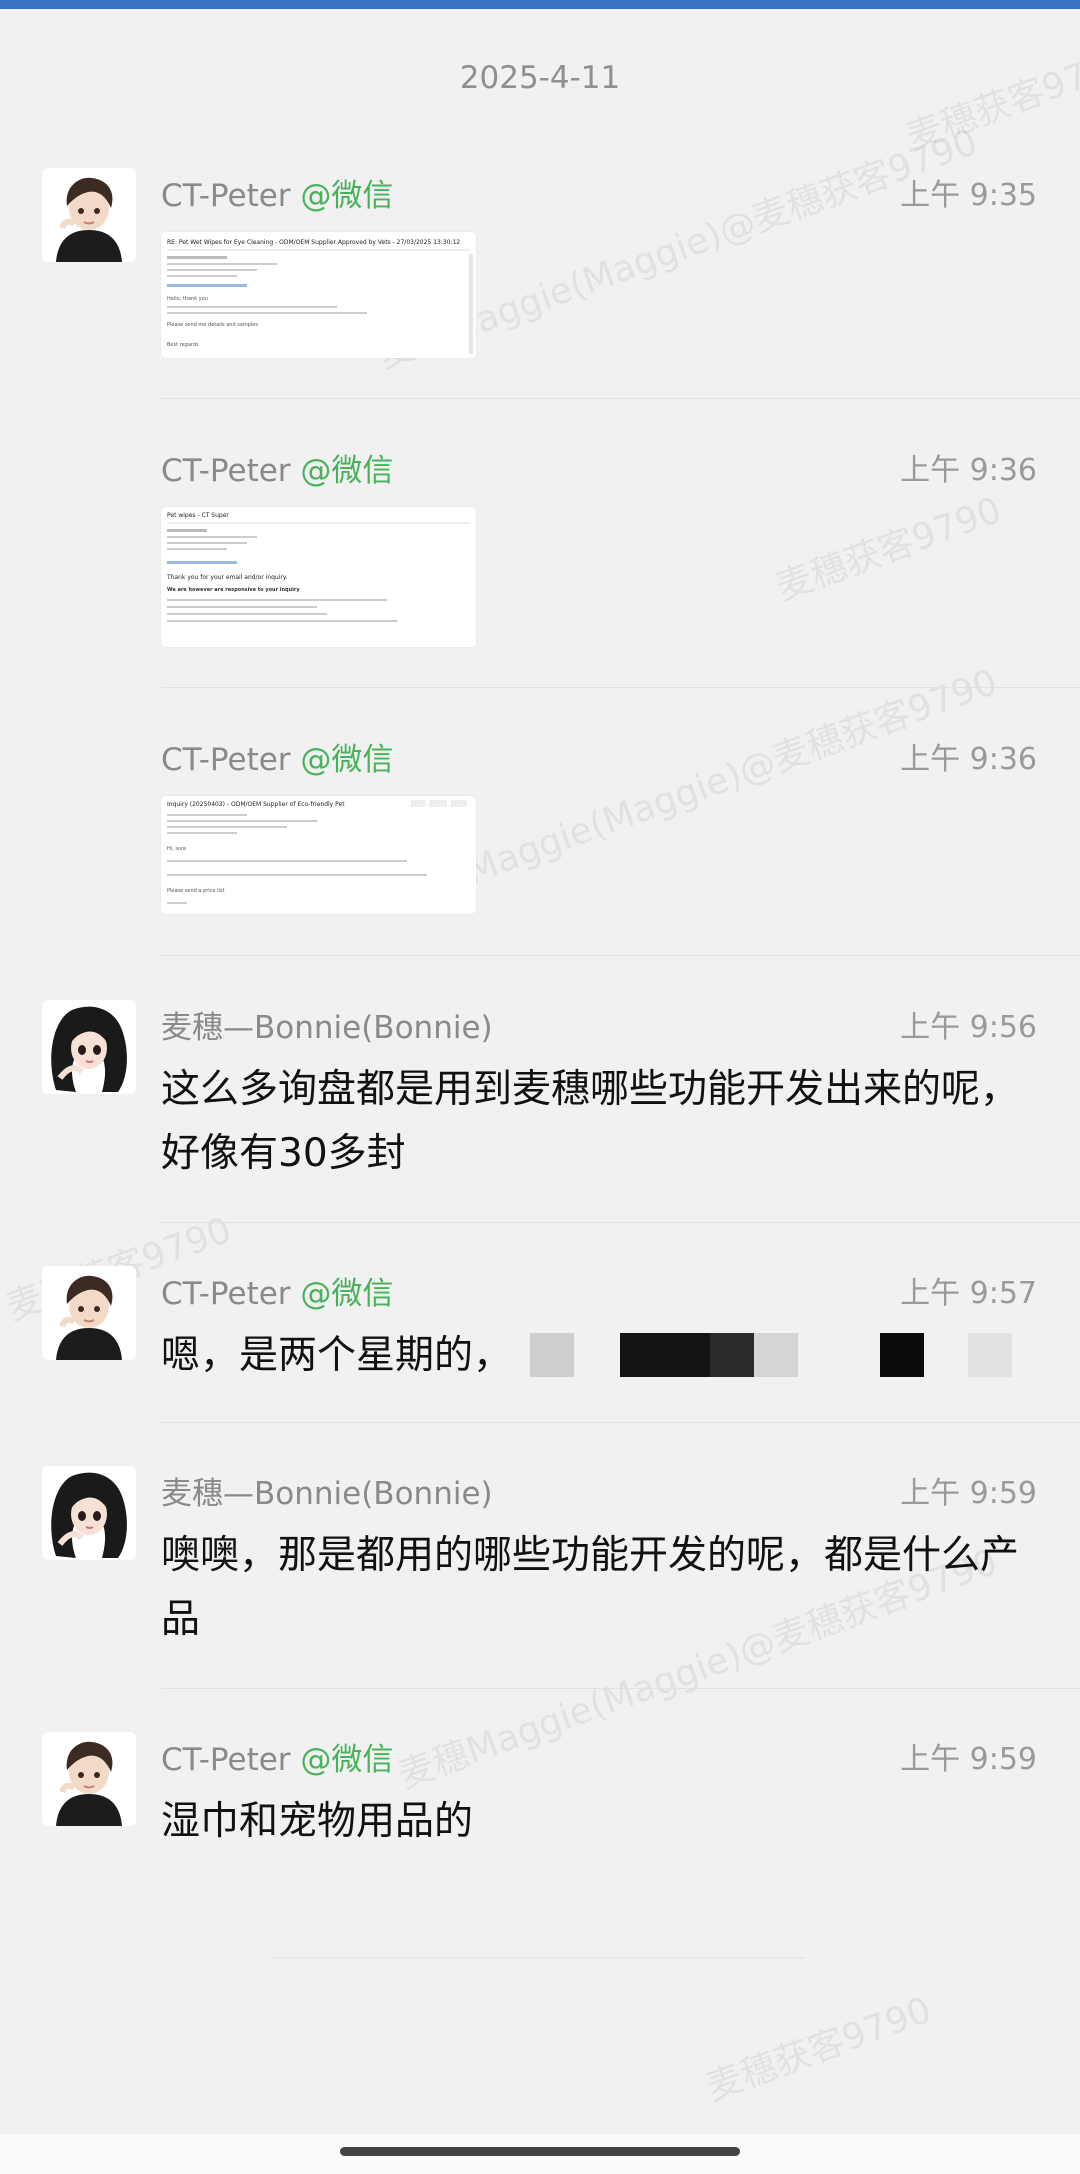  What do you see at coordinates (698, 789) in the screenshot?
I see `watermark: 麦穗Maggie(Maggie)@麦穗获客9790` at bounding box center [698, 789].